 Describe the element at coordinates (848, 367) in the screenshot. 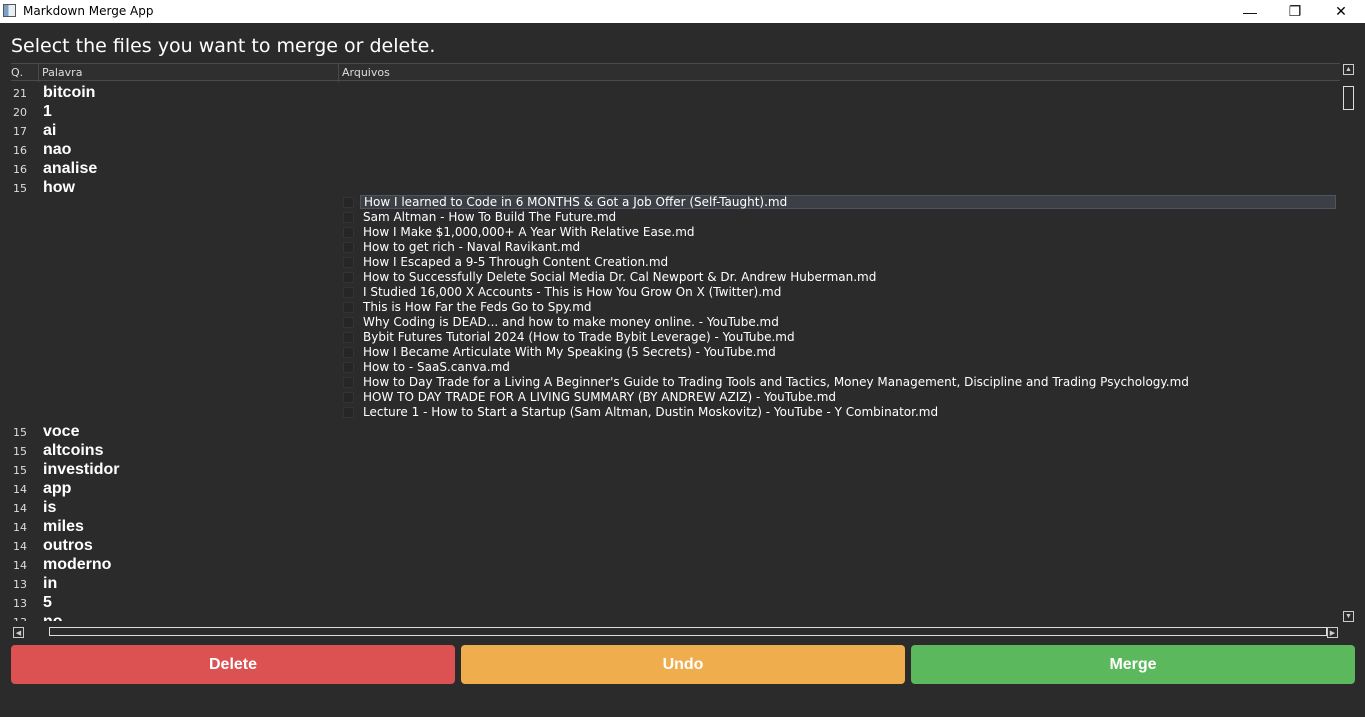

I see `file-name: How to - SaaS.canva.md` at that location.